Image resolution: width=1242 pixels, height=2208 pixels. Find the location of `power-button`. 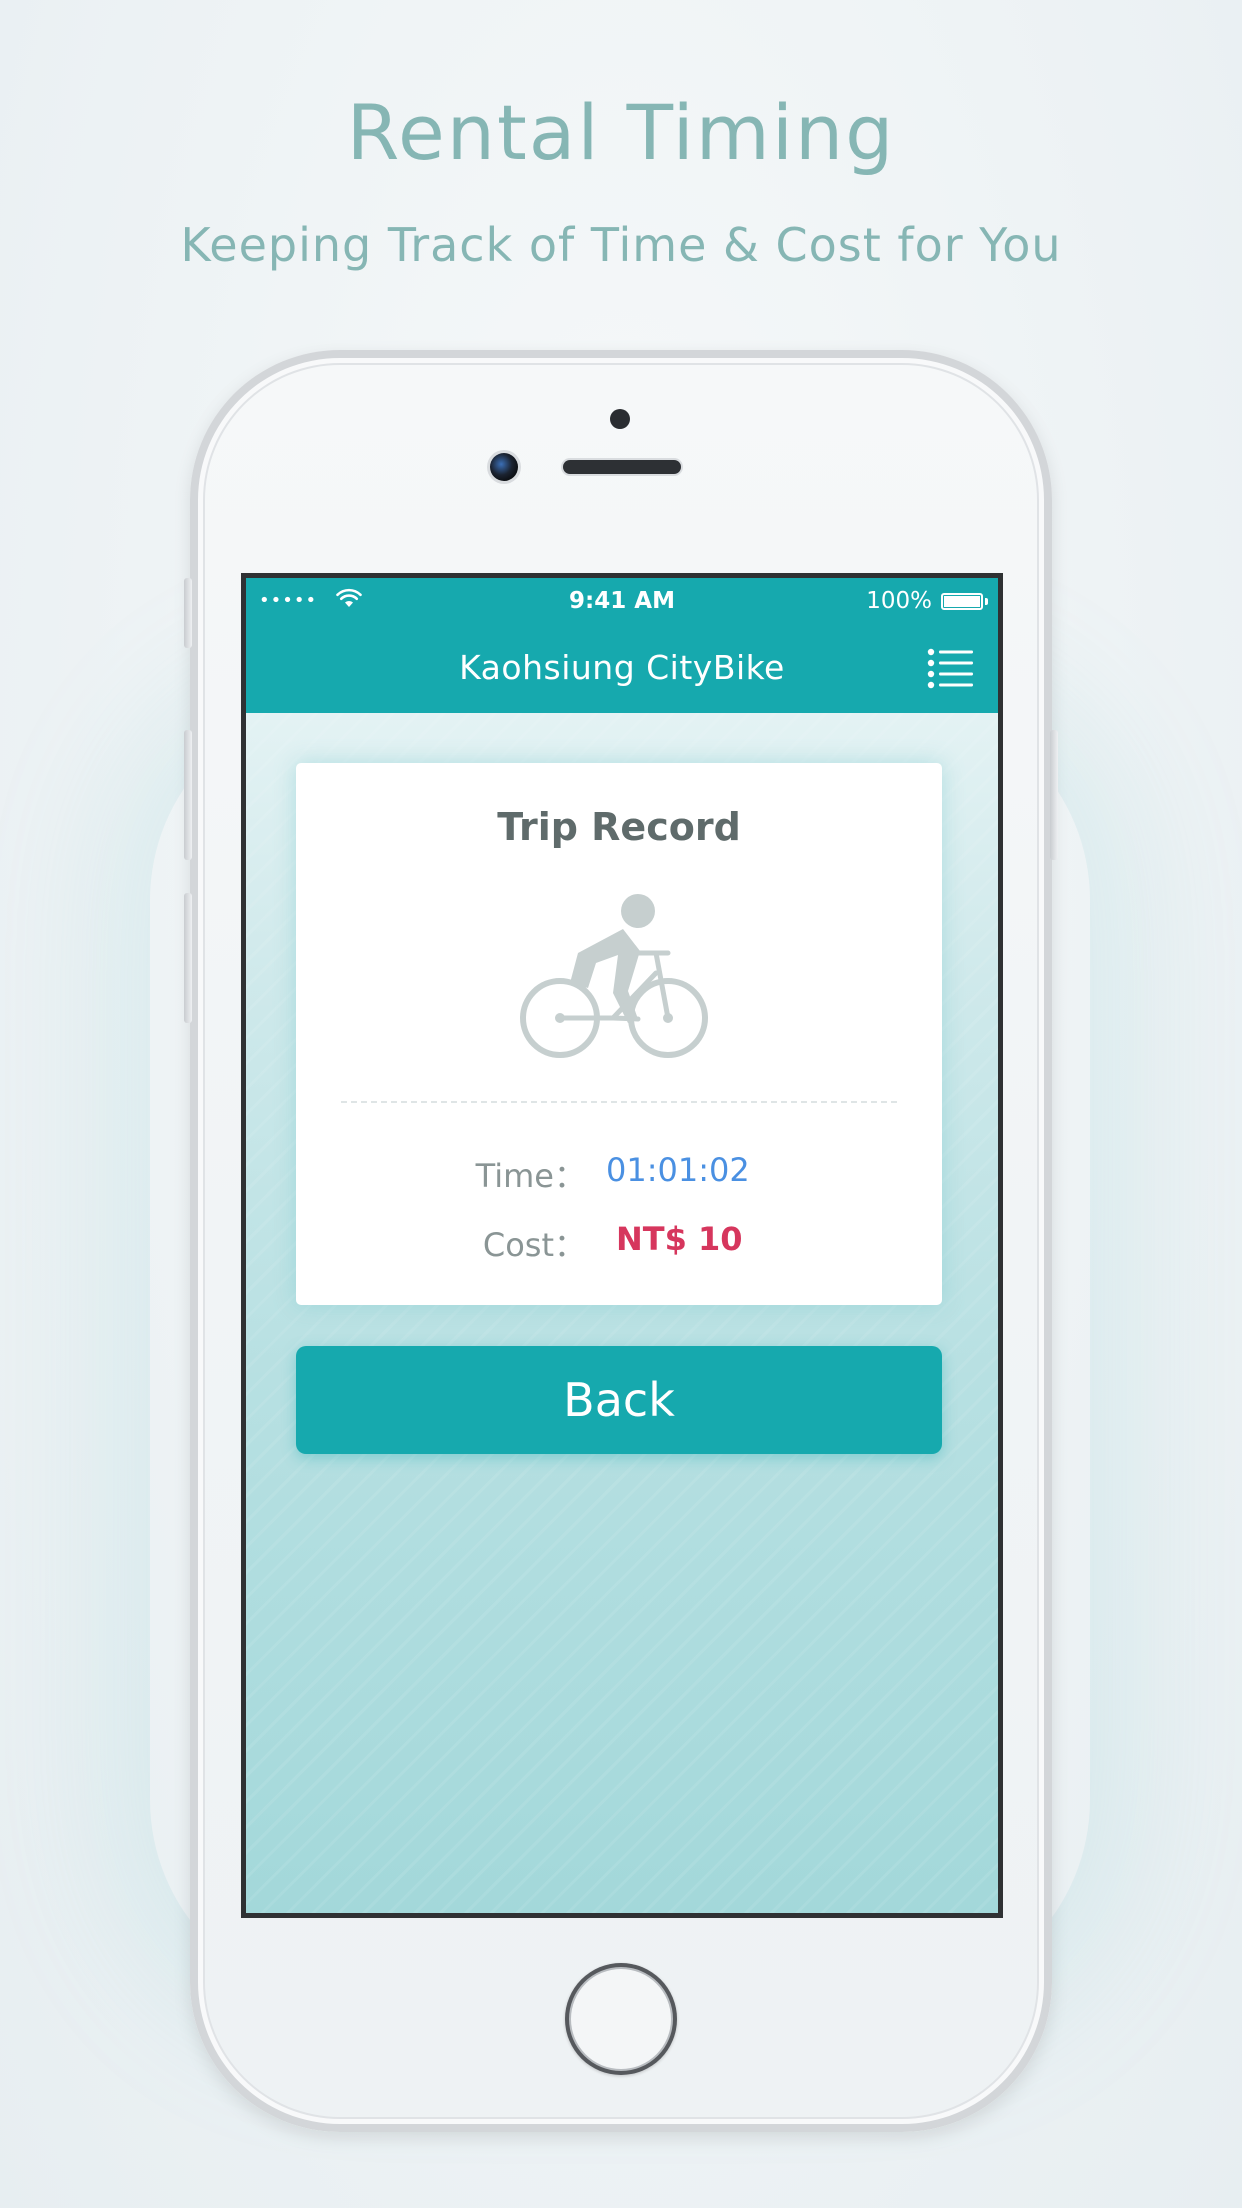

power-button is located at coordinates (1054, 795).